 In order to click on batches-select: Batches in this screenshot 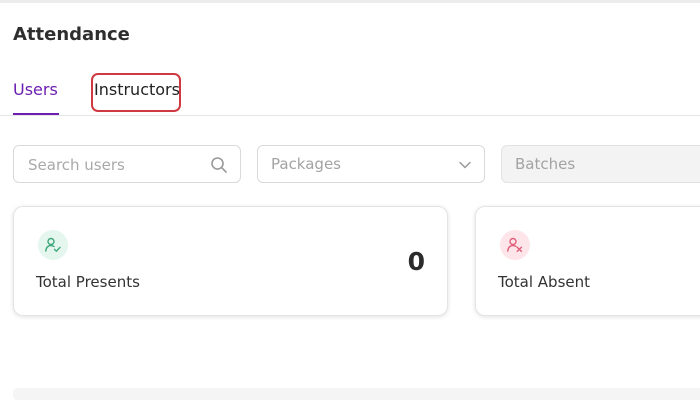, I will do `click(600, 164)`.